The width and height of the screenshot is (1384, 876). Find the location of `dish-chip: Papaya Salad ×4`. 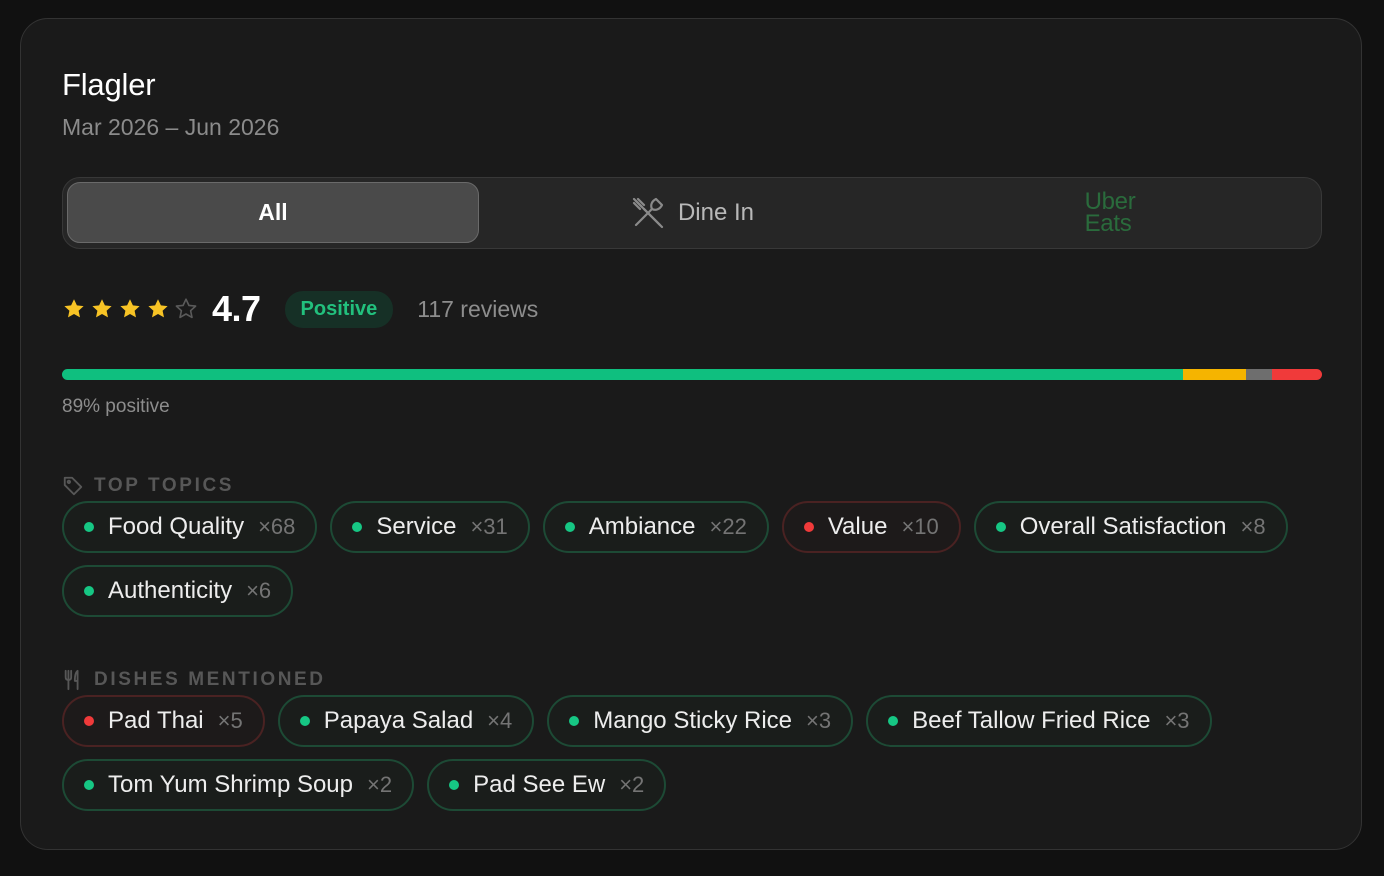

dish-chip: Papaya Salad ×4 is located at coordinates (406, 721).